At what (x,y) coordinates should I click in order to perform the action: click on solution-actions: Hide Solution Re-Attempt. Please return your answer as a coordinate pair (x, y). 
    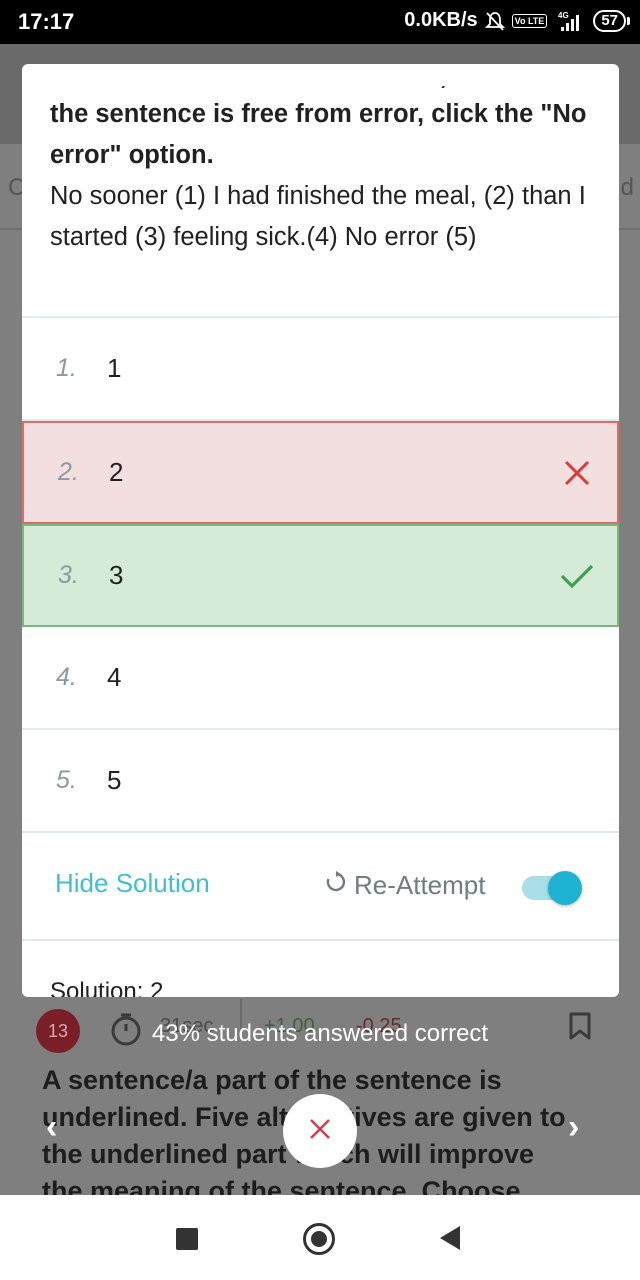
    Looking at the image, I should click on (320, 887).